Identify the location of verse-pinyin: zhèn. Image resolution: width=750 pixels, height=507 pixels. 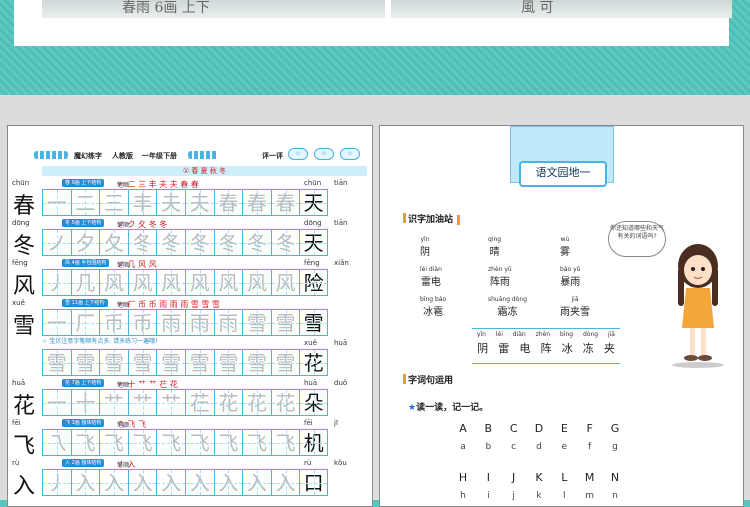
(543, 334).